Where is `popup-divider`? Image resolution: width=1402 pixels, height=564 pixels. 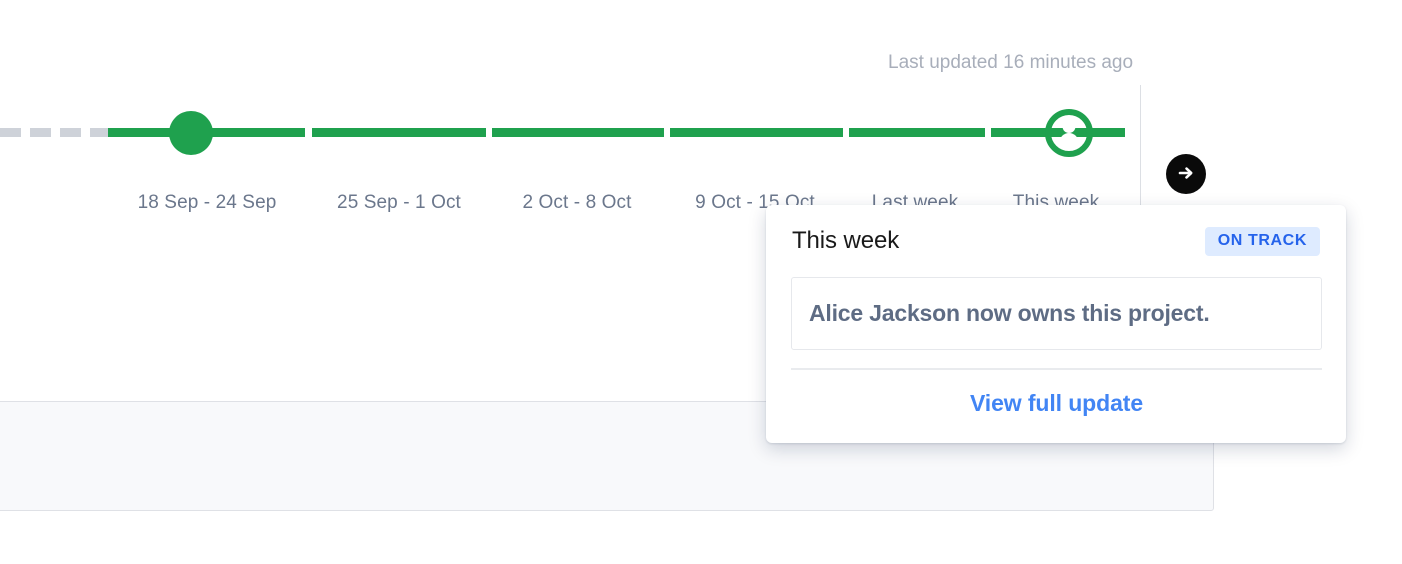
popup-divider is located at coordinates (1056, 369).